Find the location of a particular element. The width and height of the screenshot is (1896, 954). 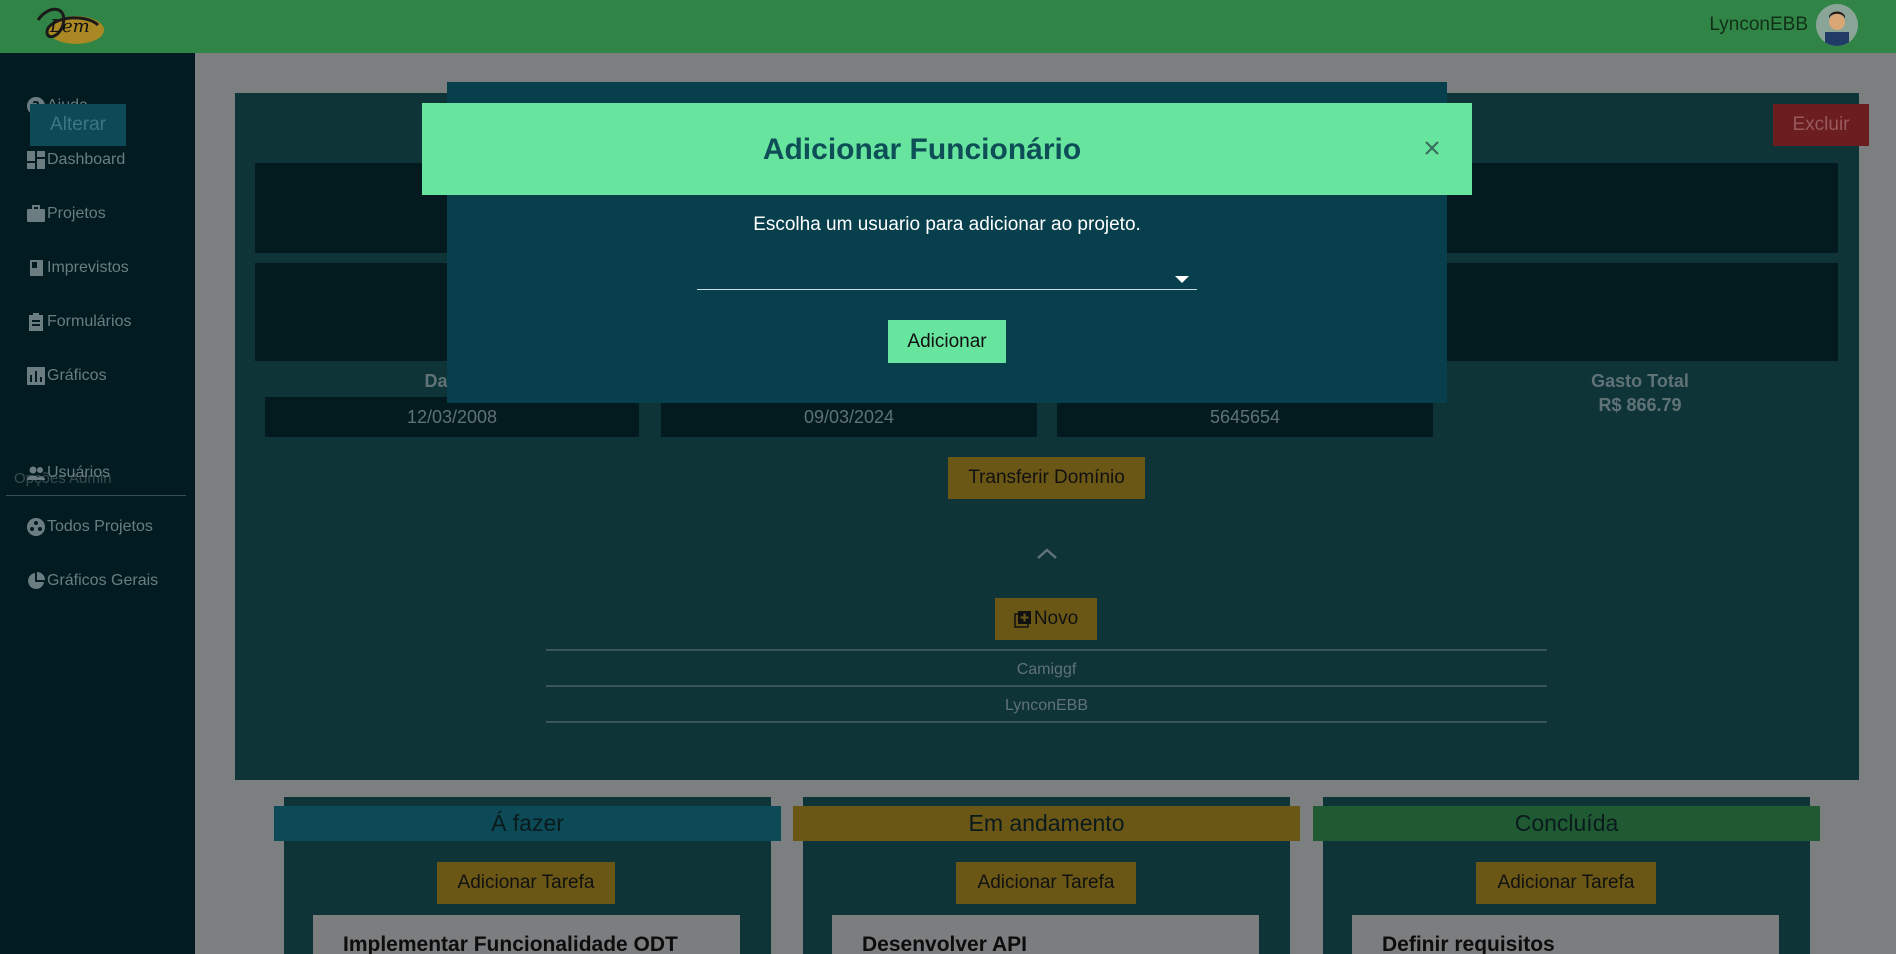

bar-chart-icon is located at coordinates (36, 376).